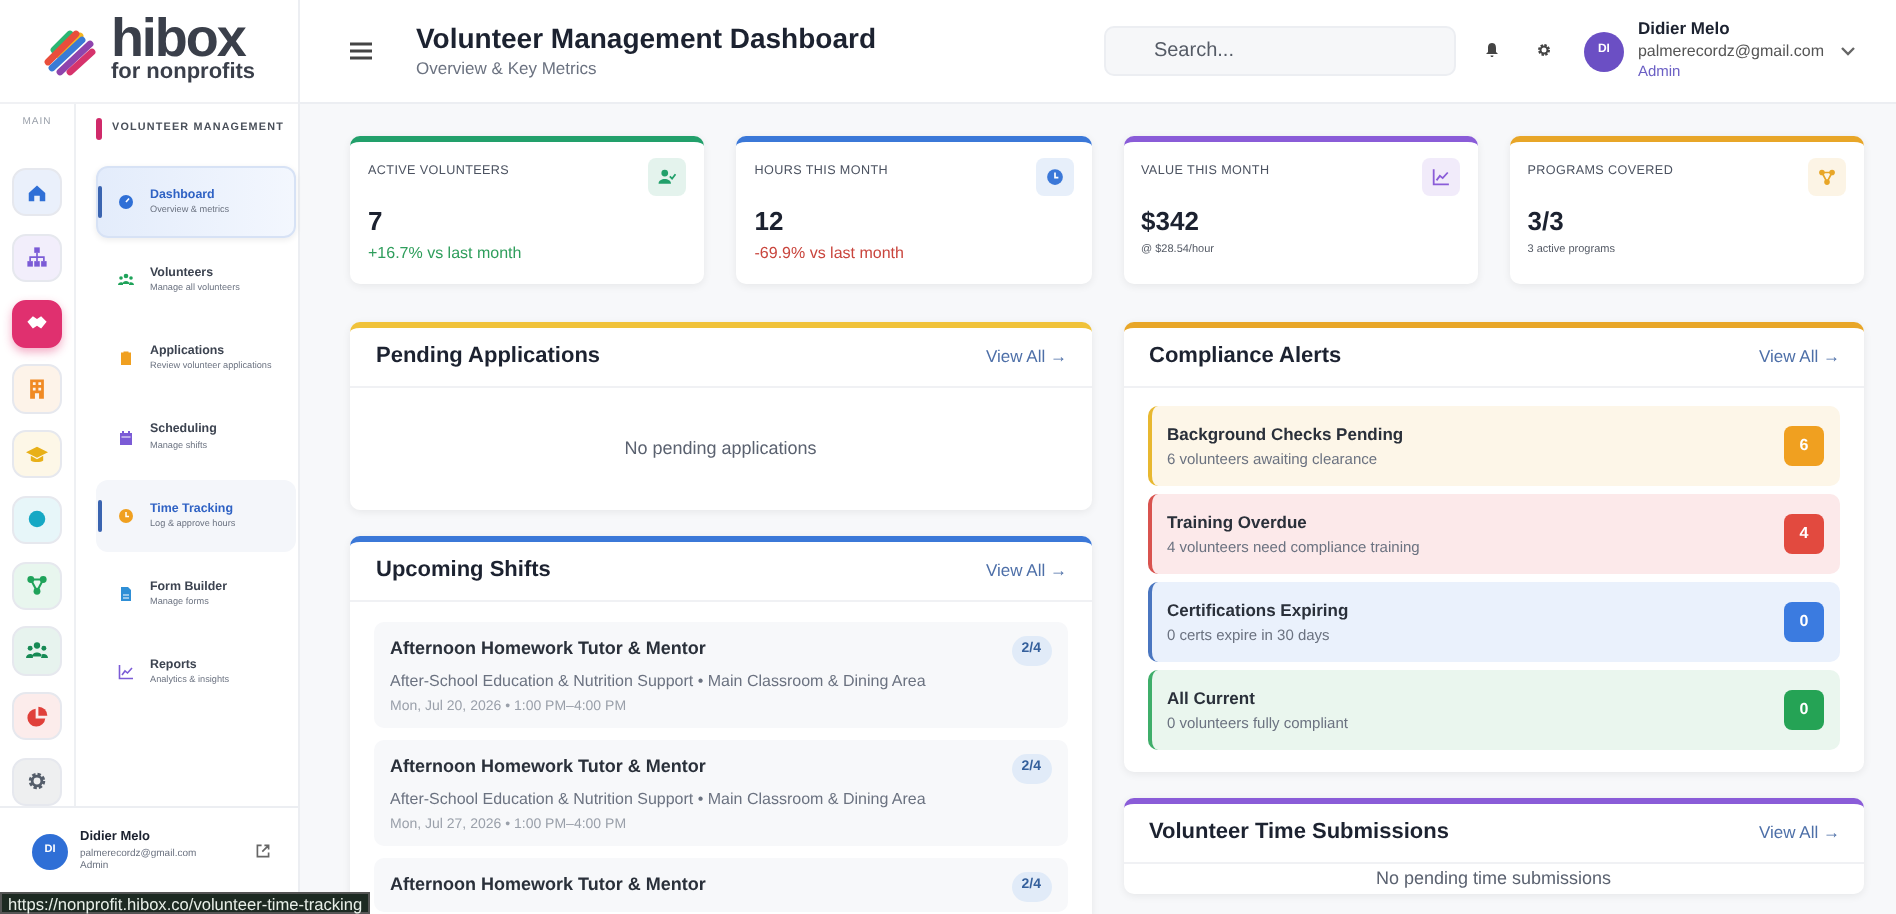 The image size is (1896, 914). What do you see at coordinates (720, 448) in the screenshot?
I see `empty-message: No pending applications` at bounding box center [720, 448].